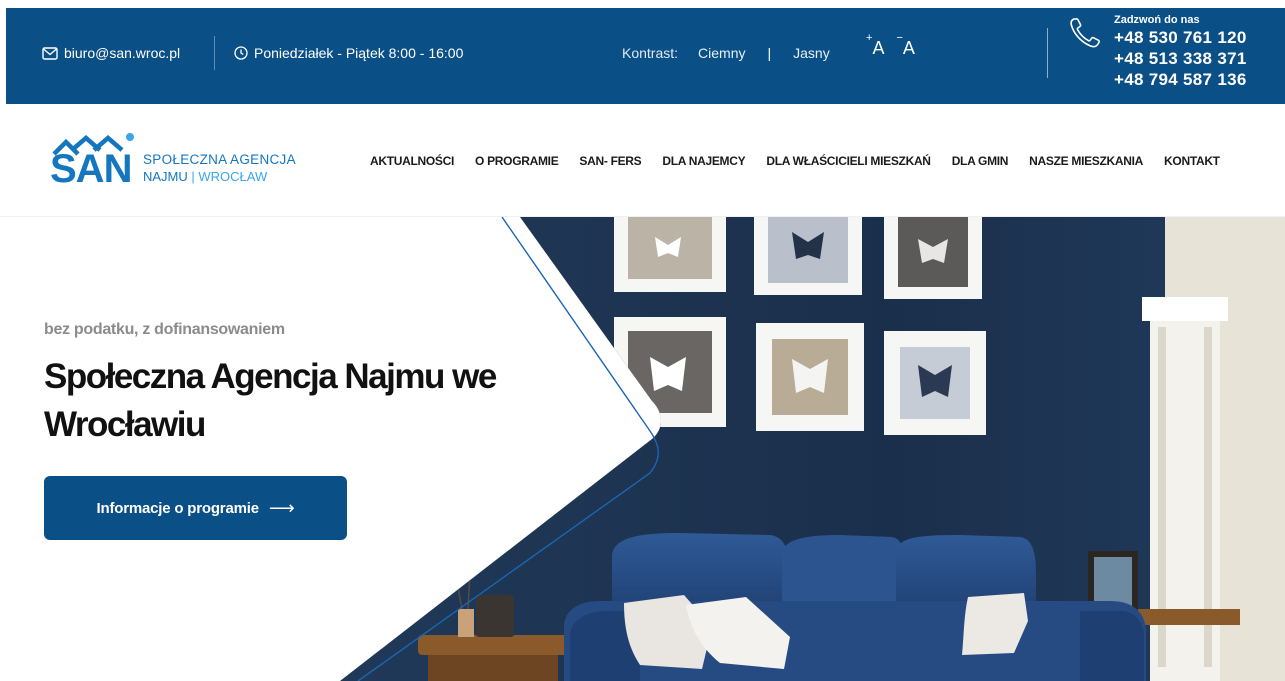 This screenshot has width=1285, height=681. What do you see at coordinates (517, 161) in the screenshot?
I see `nav-item-o-programie: O PROGRAMIE` at bounding box center [517, 161].